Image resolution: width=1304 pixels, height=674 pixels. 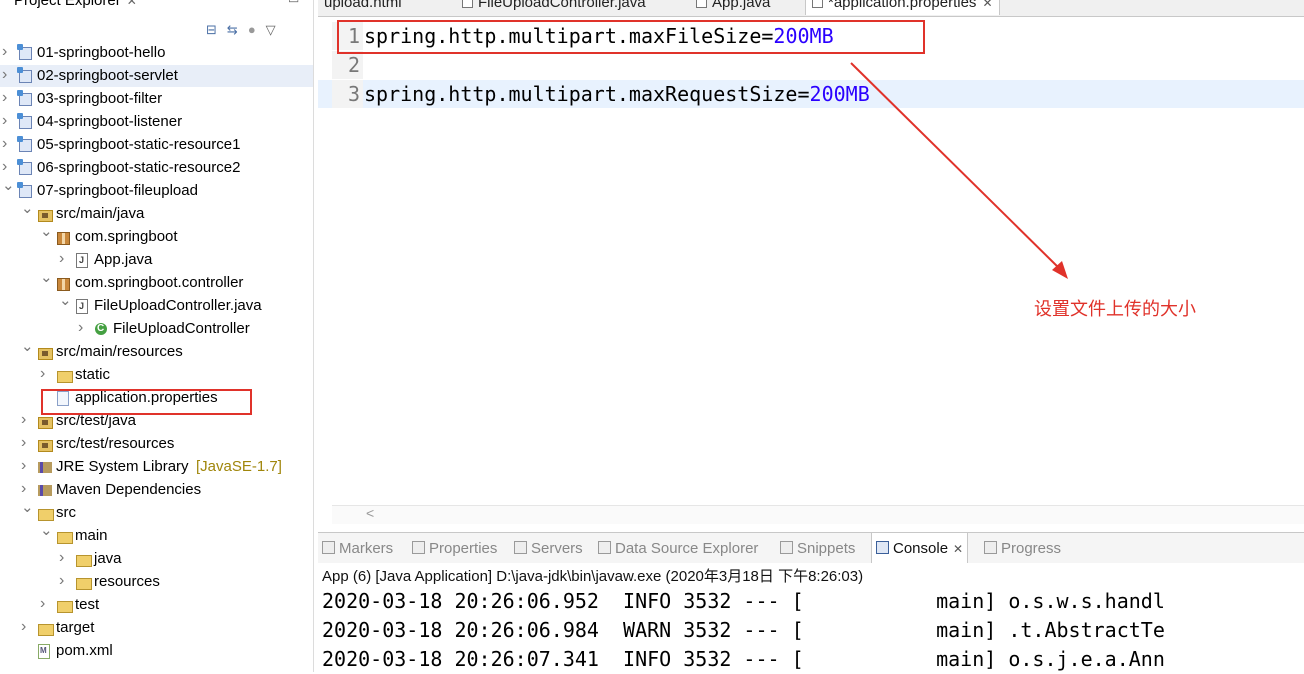 What do you see at coordinates (366, 548) in the screenshot?
I see `tab-label: Markers` at bounding box center [366, 548].